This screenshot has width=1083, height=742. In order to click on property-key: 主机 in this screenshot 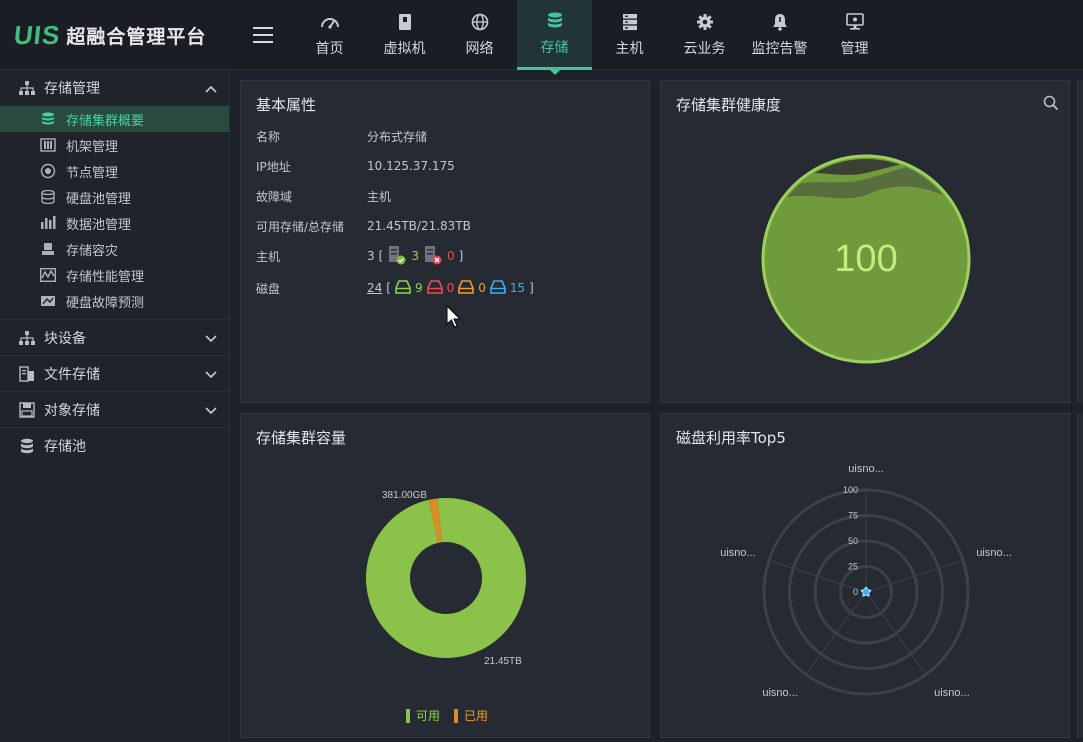, I will do `click(268, 256)`.